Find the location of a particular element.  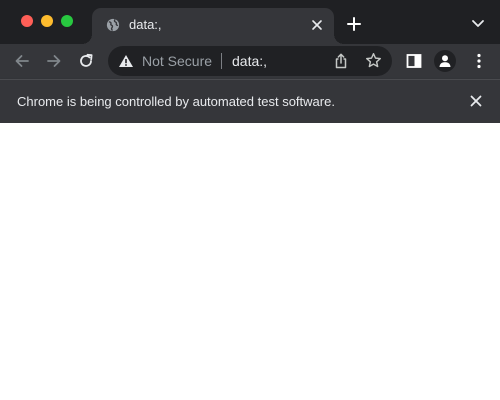

arrow-right-icon is located at coordinates (54, 61).